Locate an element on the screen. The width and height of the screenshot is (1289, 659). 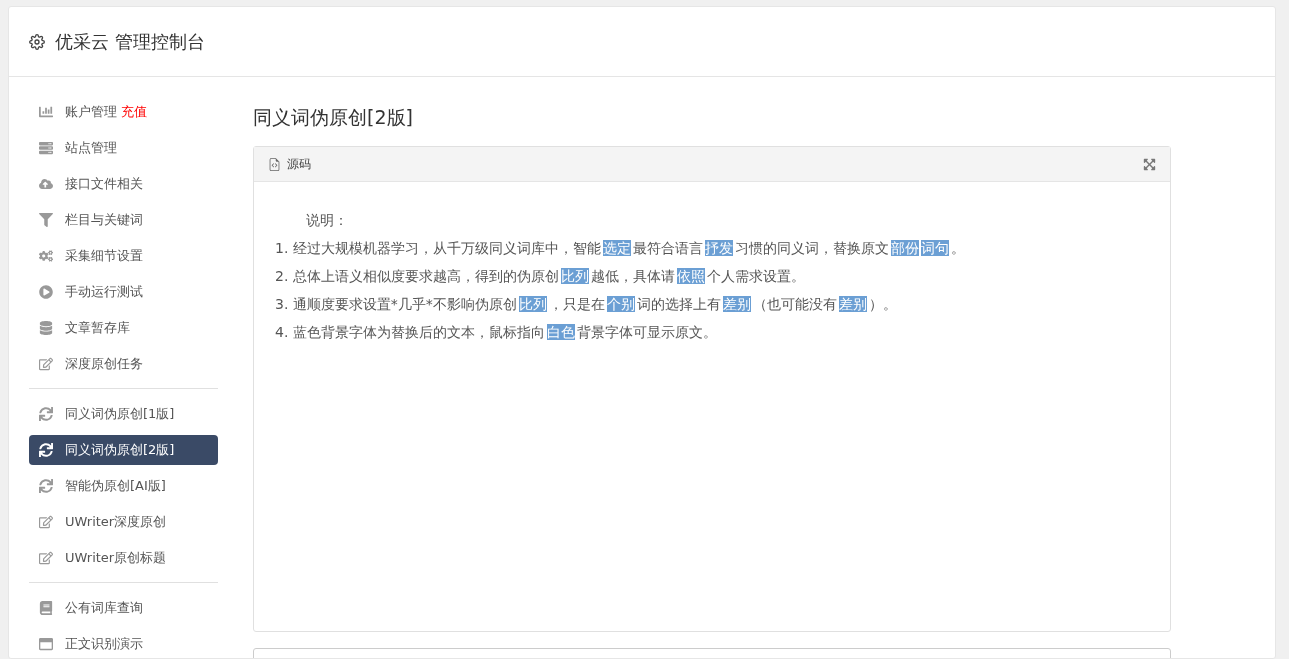
book-icon is located at coordinates (46, 608).